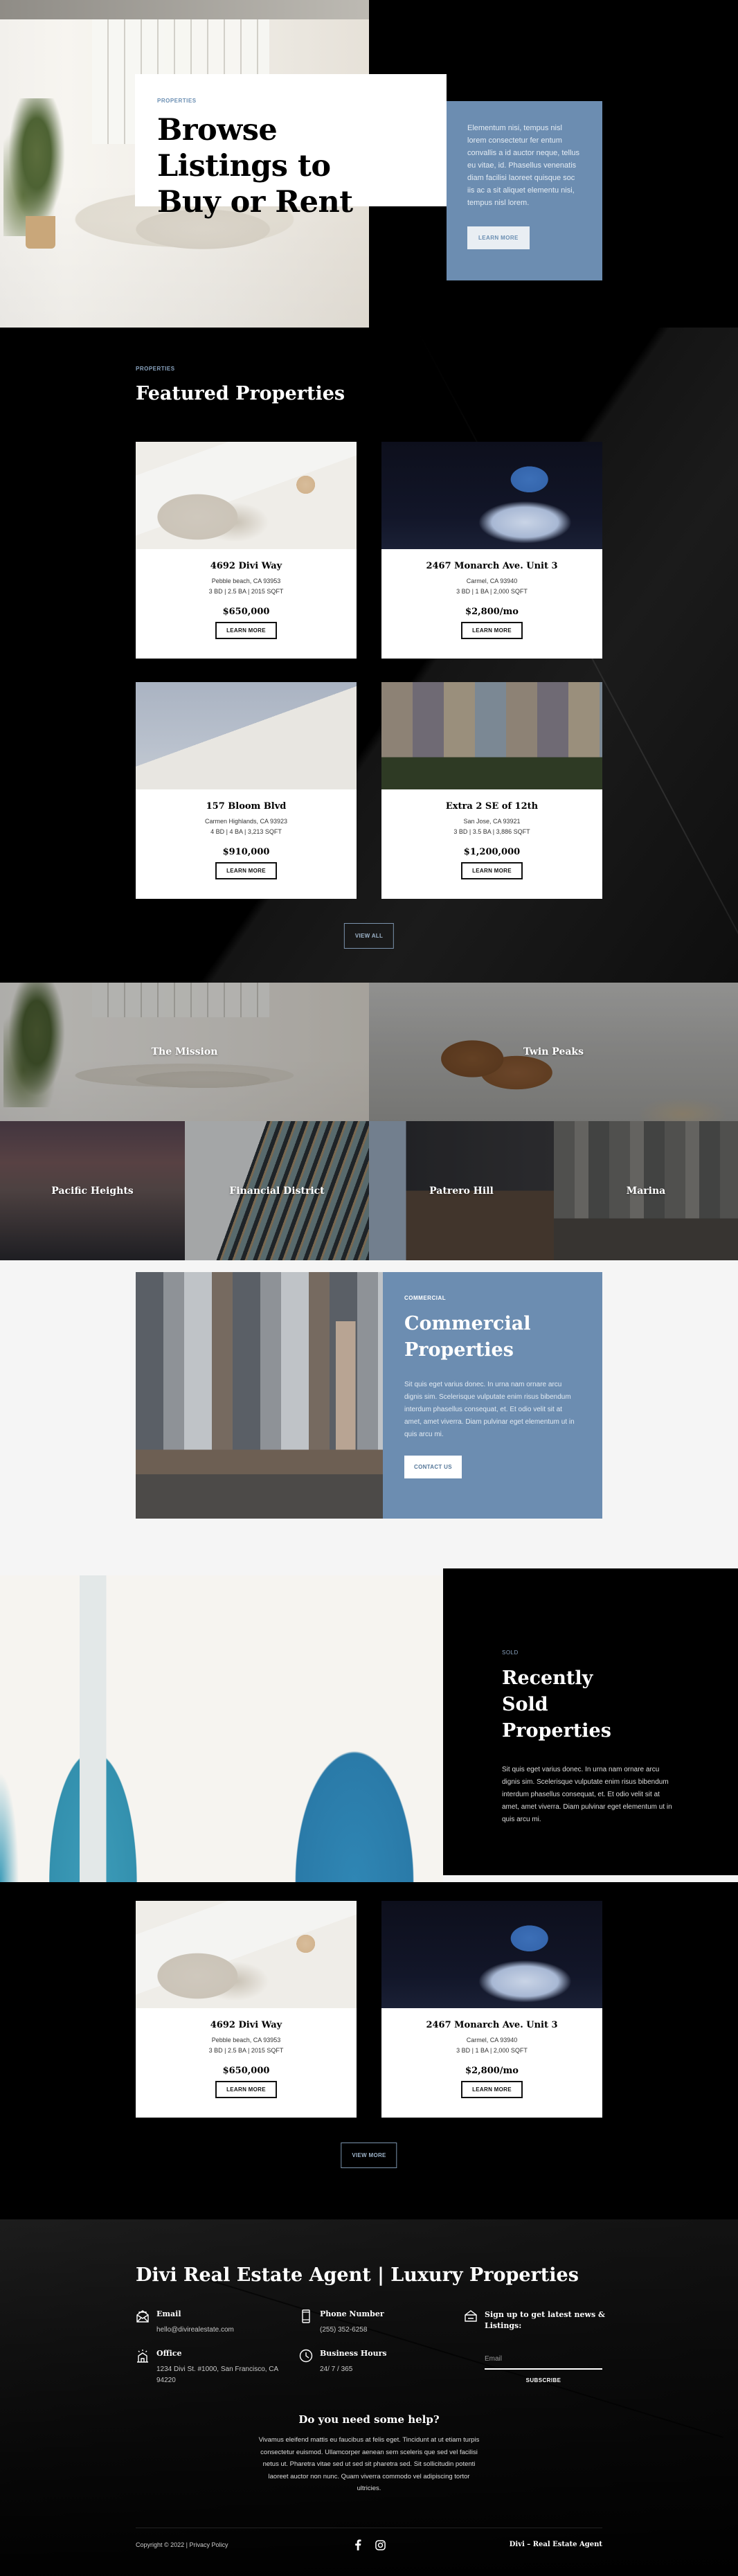  What do you see at coordinates (246, 2071) in the screenshot?
I see `listing-price: $650,000` at bounding box center [246, 2071].